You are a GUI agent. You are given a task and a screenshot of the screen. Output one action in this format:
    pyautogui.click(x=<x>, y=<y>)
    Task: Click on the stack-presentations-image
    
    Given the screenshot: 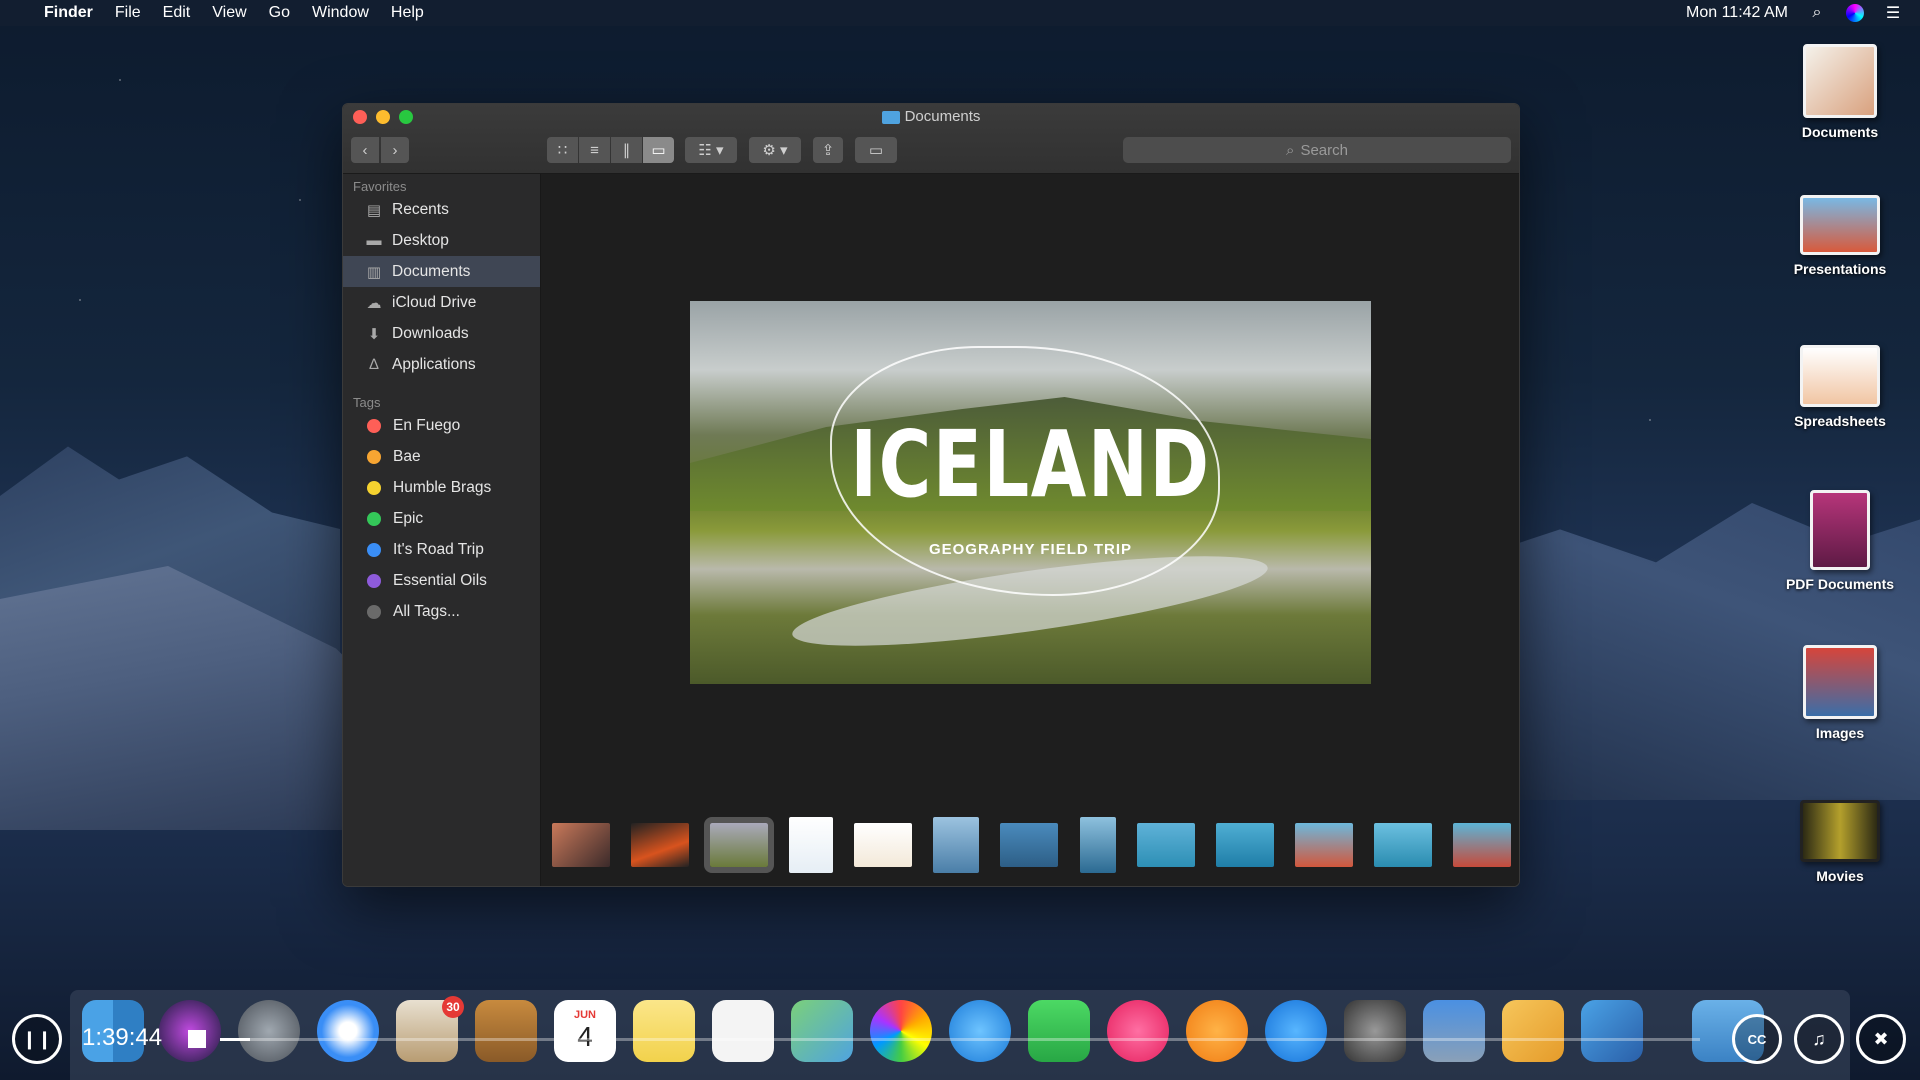 What is the action you would take?
    pyautogui.click(x=1840, y=225)
    